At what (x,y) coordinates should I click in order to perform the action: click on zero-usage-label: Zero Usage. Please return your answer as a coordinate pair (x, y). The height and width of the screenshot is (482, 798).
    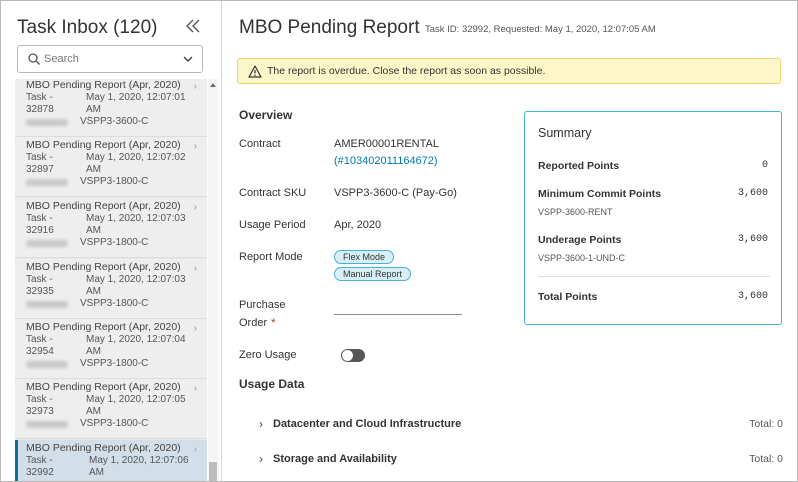
    Looking at the image, I should click on (268, 355).